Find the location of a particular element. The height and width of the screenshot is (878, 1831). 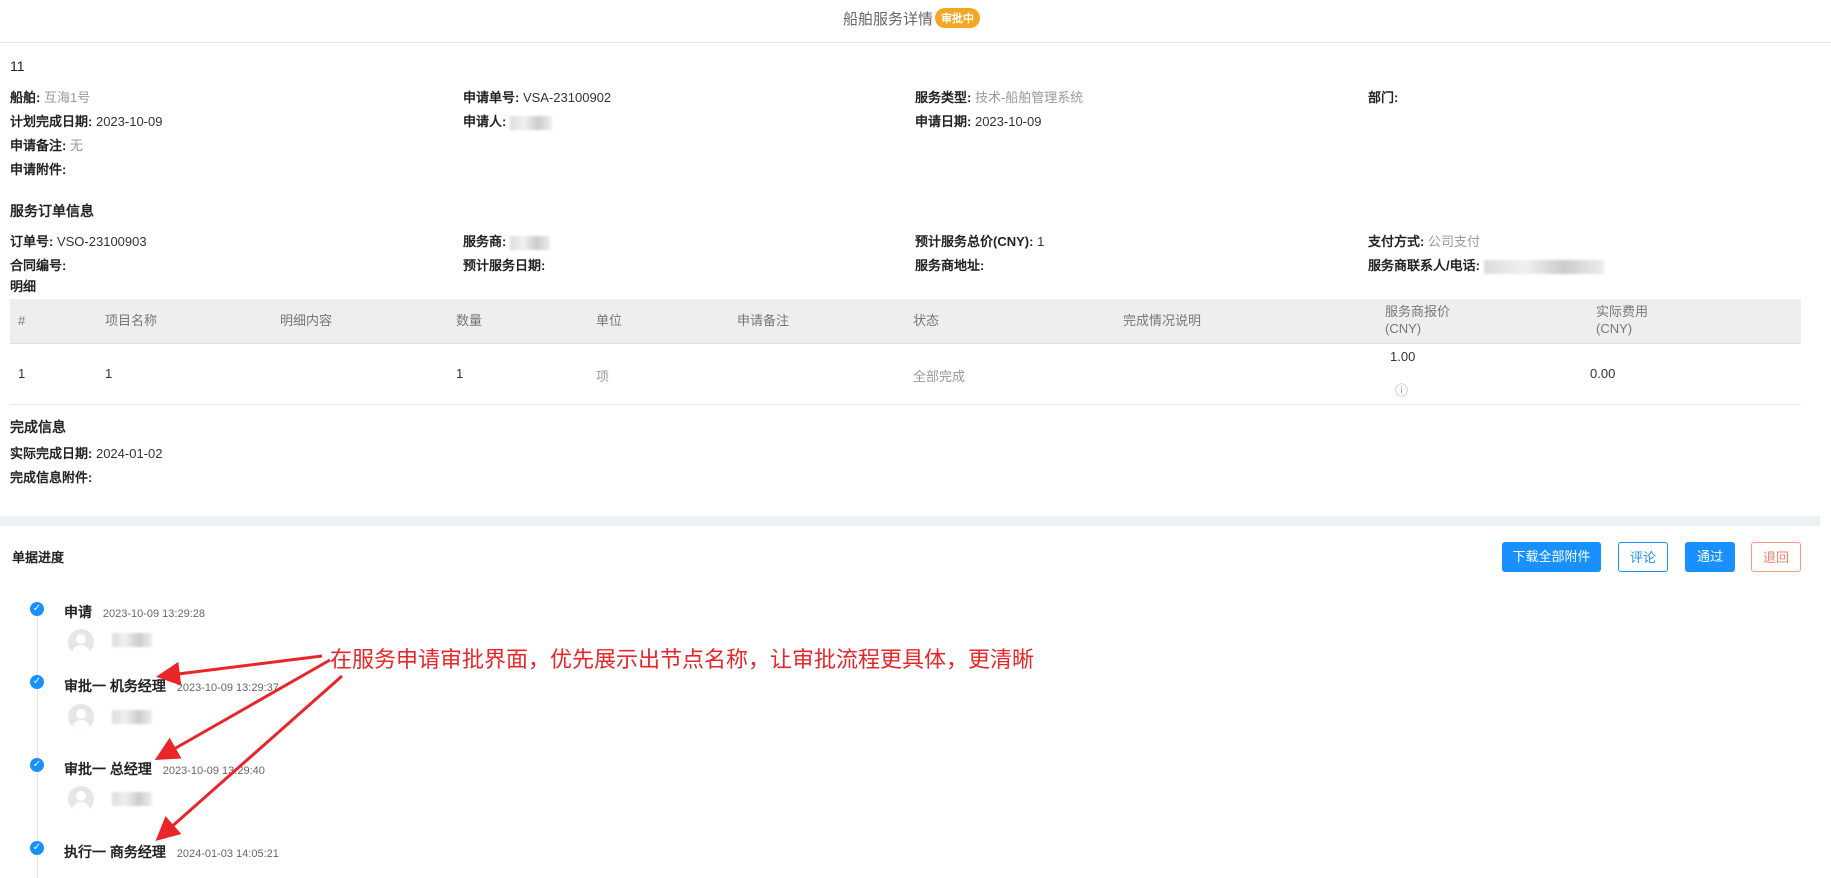

annotation-arrows is located at coordinates (248, 747).